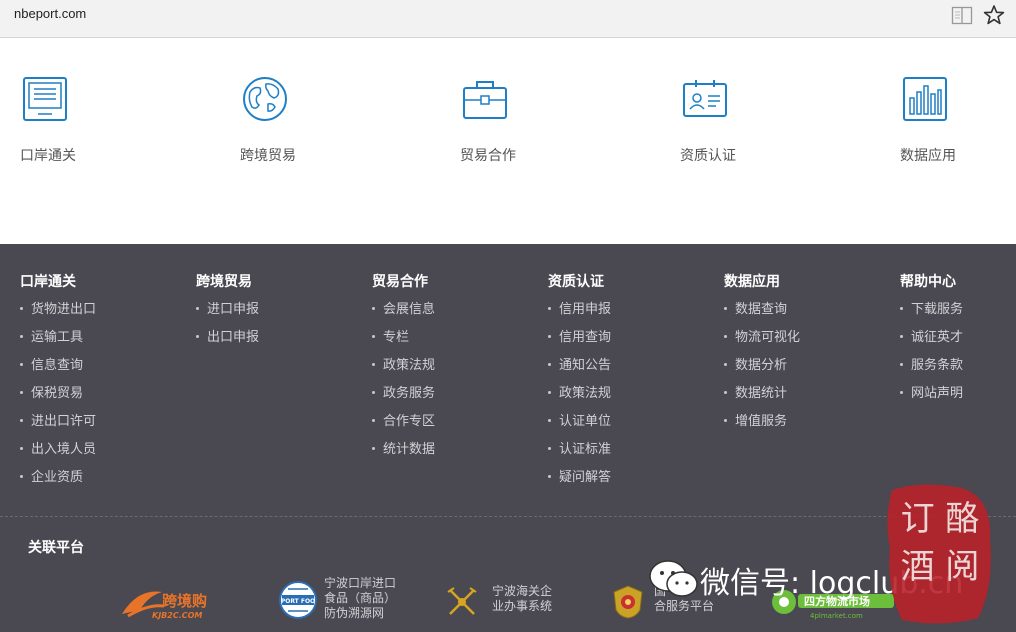 The height and width of the screenshot is (632, 1016). I want to click on footer-column-qualification: 资质认证 信用申报 信用查询 通知公告 政策法规 认证单位 认证标准 疑问解答, so click(633, 384).